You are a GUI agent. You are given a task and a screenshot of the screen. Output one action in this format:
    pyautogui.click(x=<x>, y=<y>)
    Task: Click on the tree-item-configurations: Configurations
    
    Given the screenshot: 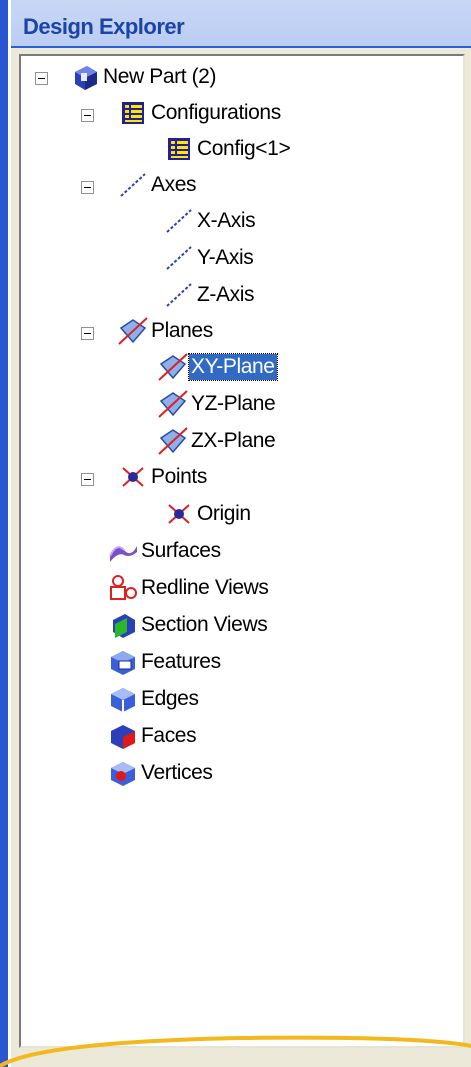 What is the action you would take?
    pyautogui.click(x=200, y=113)
    